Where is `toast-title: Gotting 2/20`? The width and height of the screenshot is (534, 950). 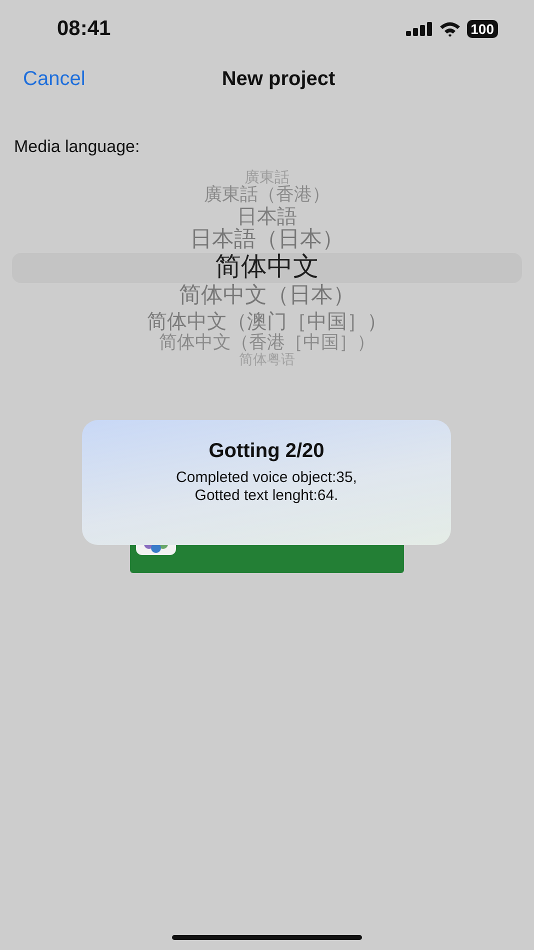 toast-title: Gotting 2/20 is located at coordinates (267, 451).